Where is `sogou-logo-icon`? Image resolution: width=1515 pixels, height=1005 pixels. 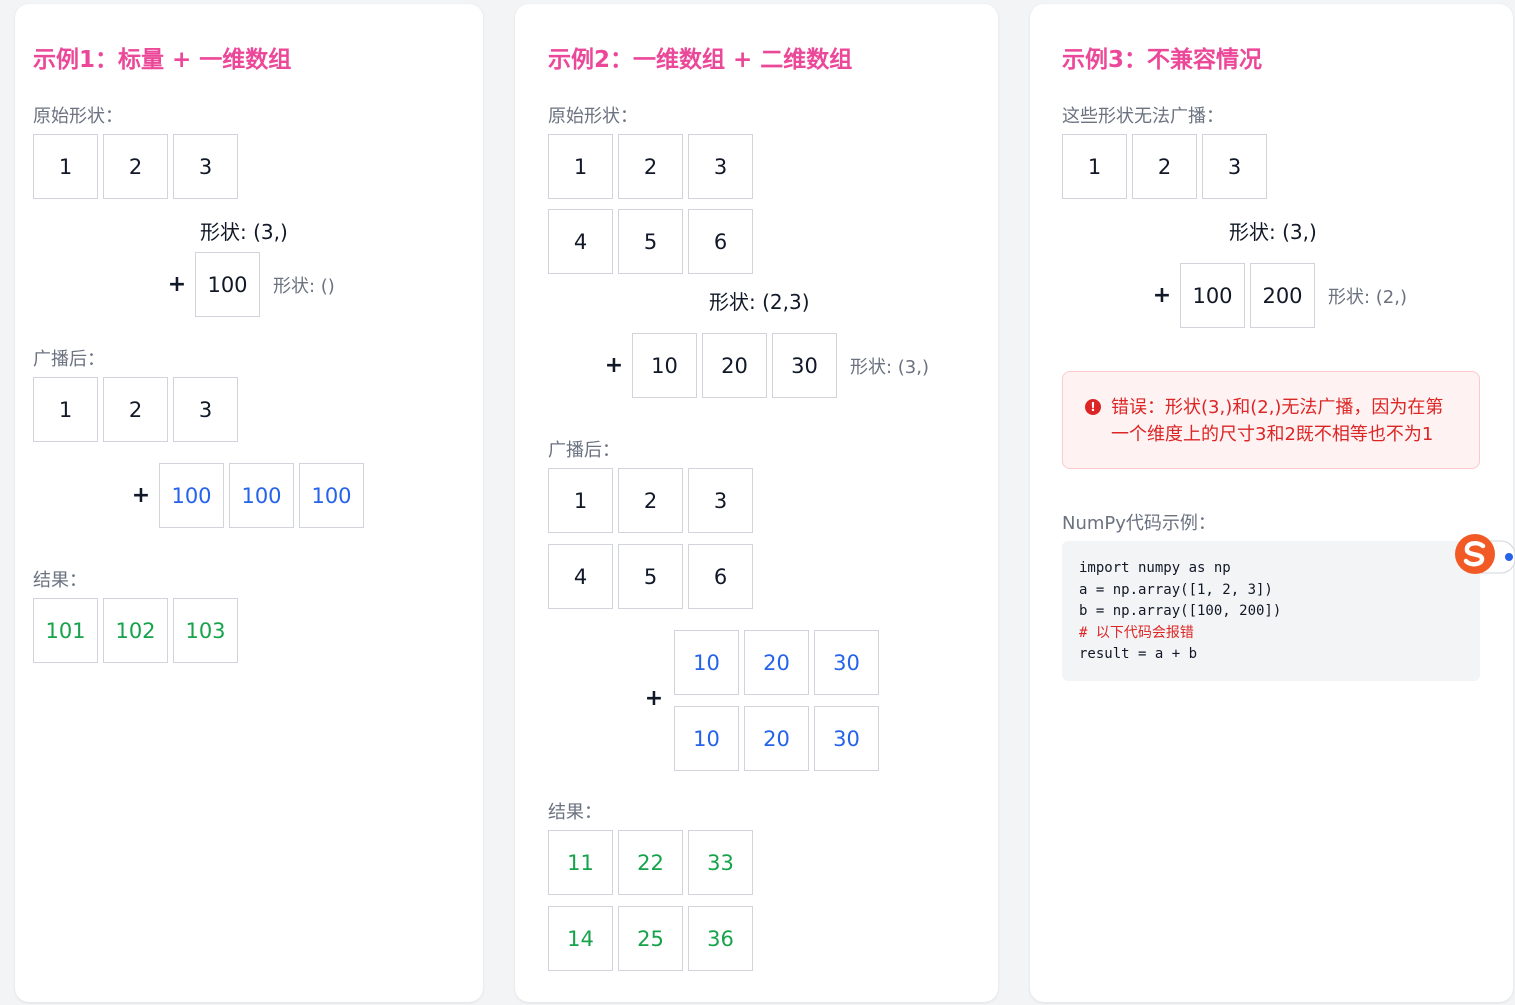
sogou-logo-icon is located at coordinates (1485, 554).